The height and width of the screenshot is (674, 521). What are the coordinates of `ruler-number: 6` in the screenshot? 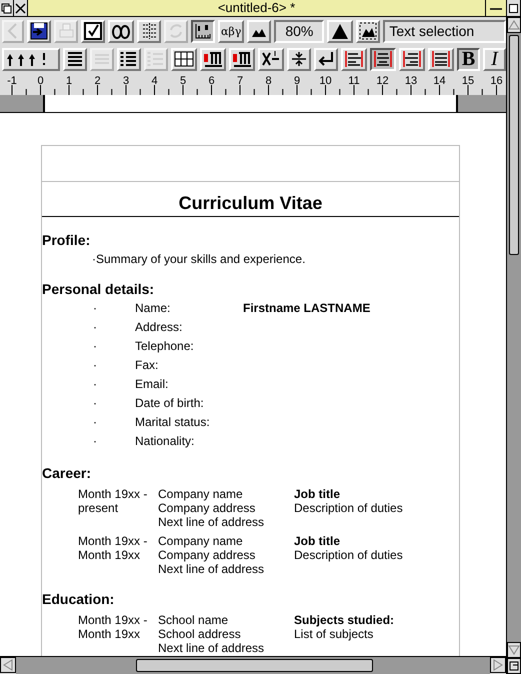 It's located at (211, 81).